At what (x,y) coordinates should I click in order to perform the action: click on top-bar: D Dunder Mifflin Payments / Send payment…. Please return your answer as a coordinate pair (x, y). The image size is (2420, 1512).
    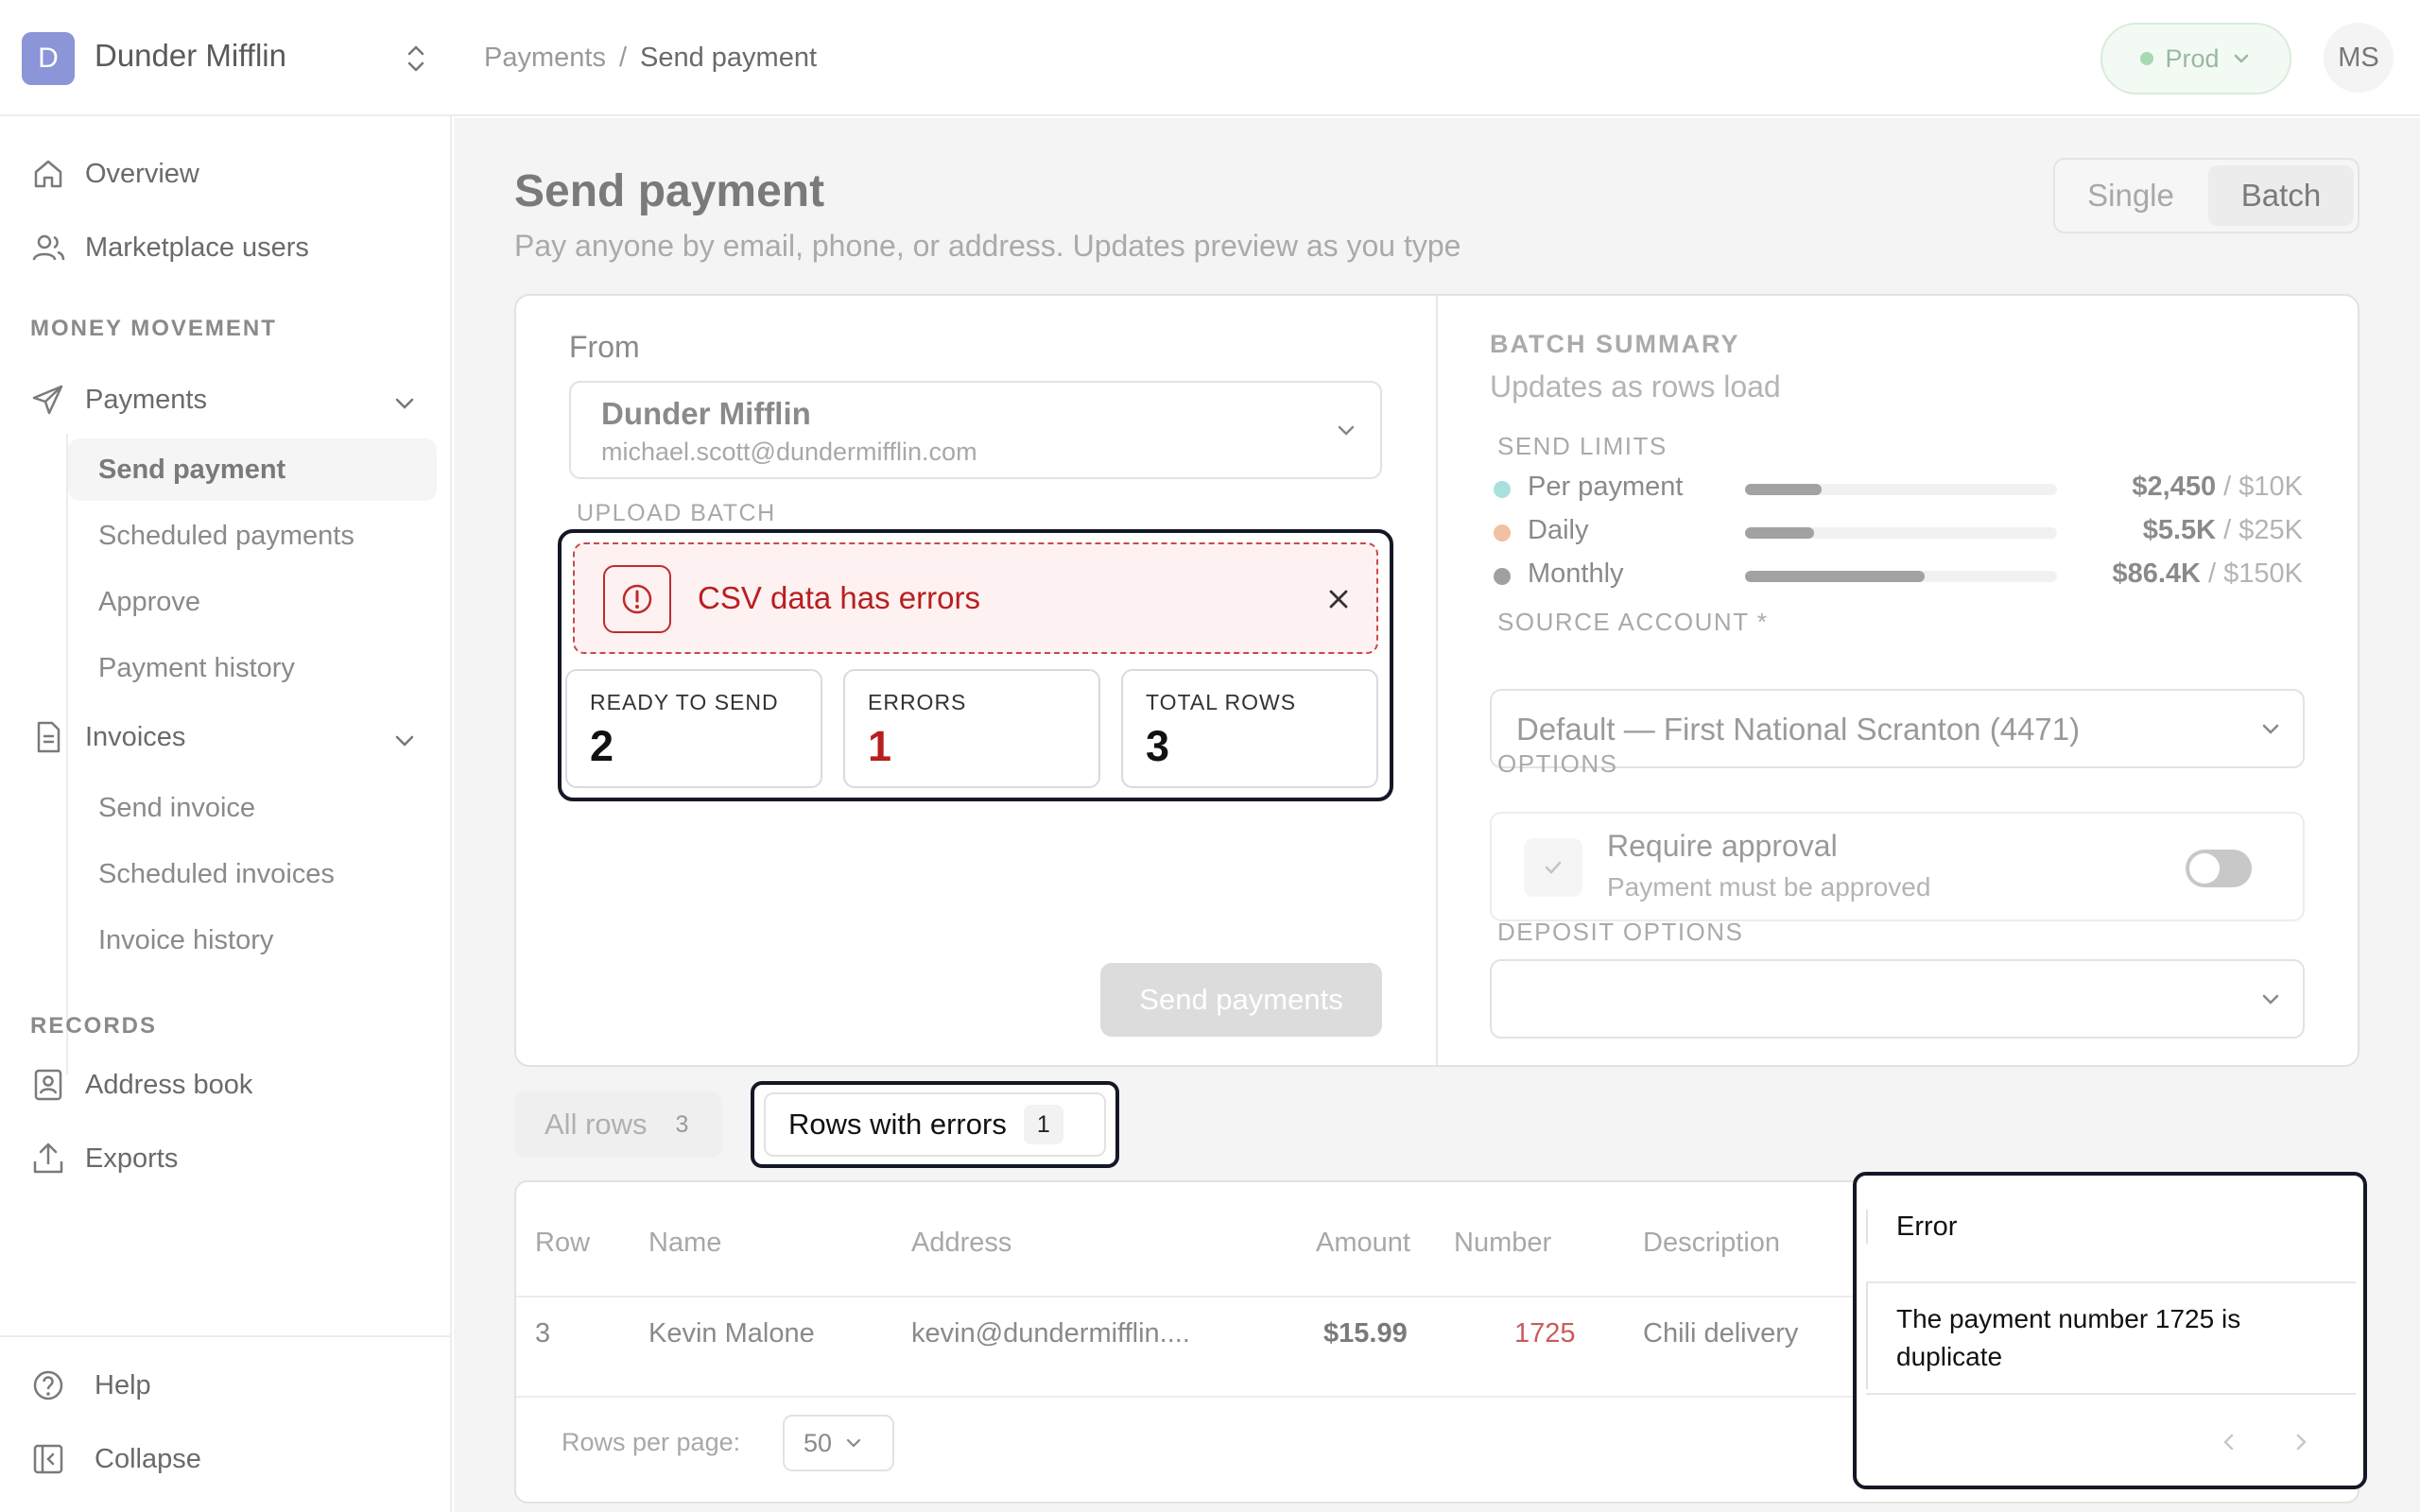
    Looking at the image, I should click on (1210, 58).